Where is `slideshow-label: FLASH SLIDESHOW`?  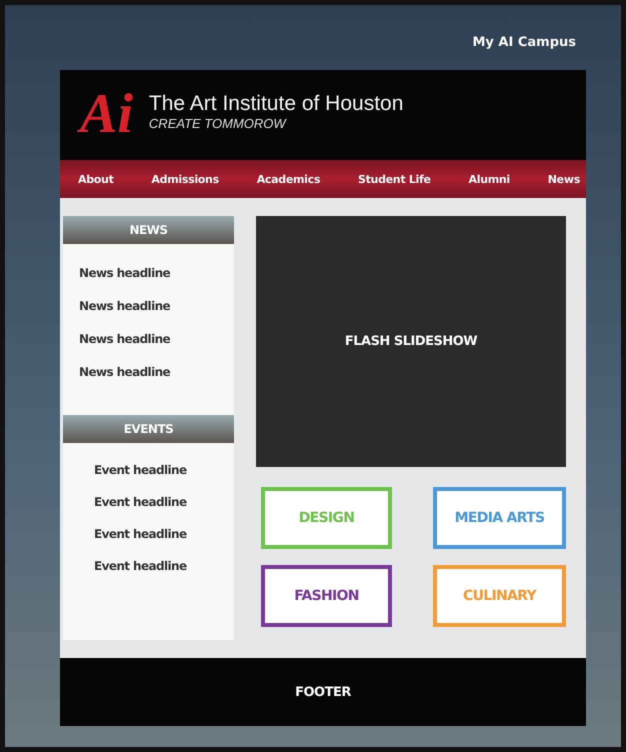 slideshow-label: FLASH SLIDESHOW is located at coordinates (411, 341).